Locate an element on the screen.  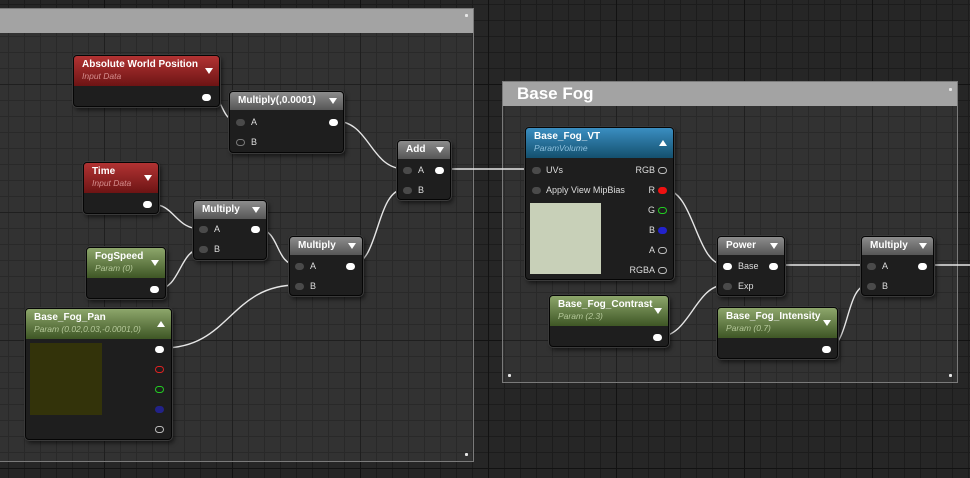
input-pin-uvs is located at coordinates (536, 170).